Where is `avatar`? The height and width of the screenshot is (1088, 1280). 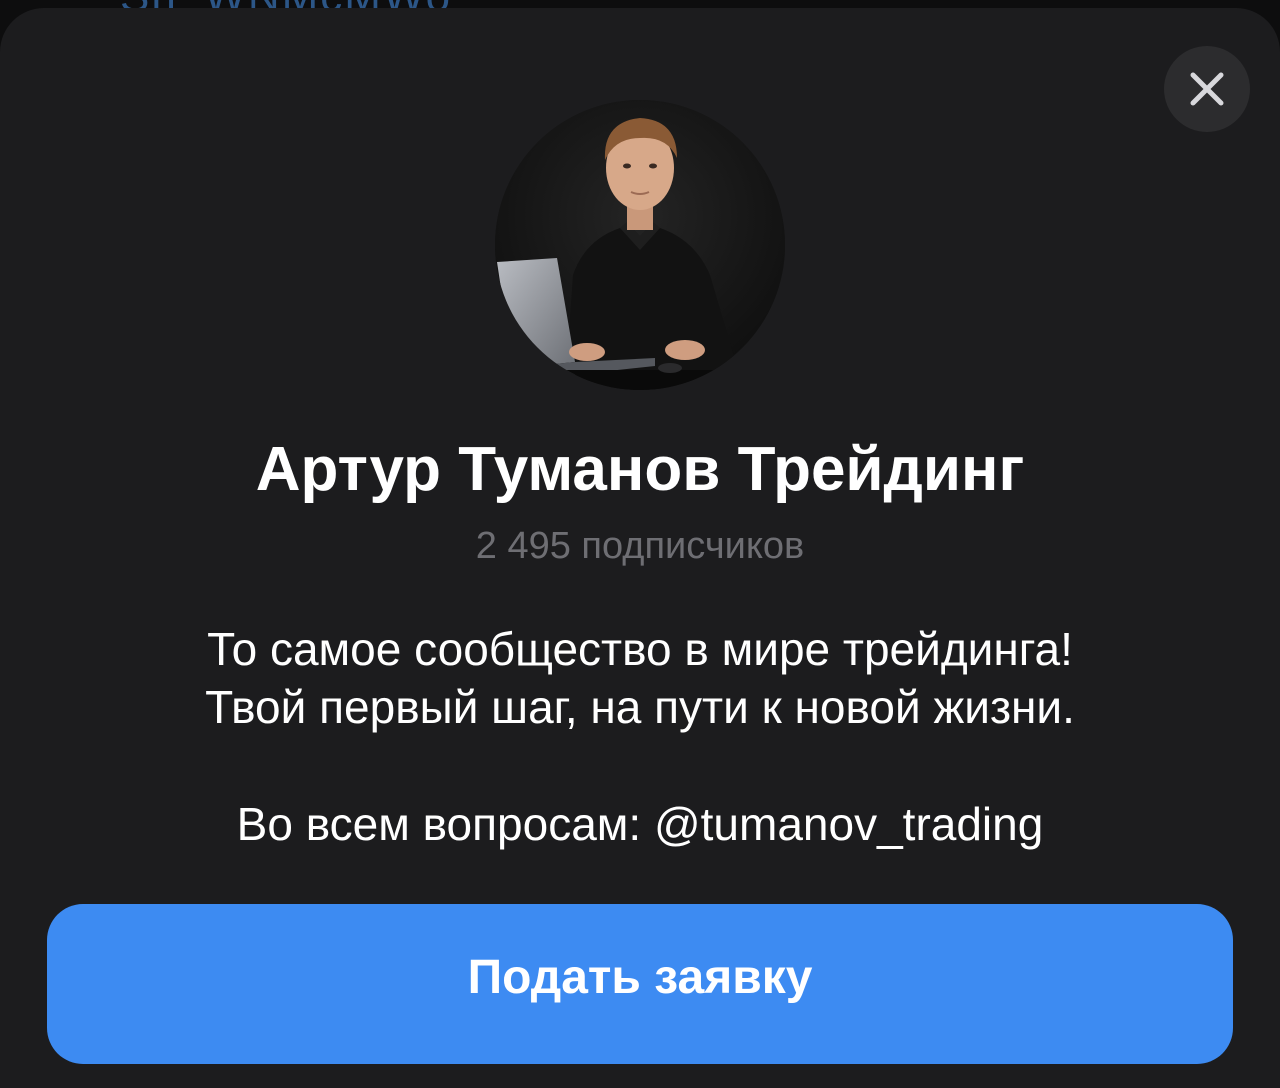
avatar is located at coordinates (640, 245).